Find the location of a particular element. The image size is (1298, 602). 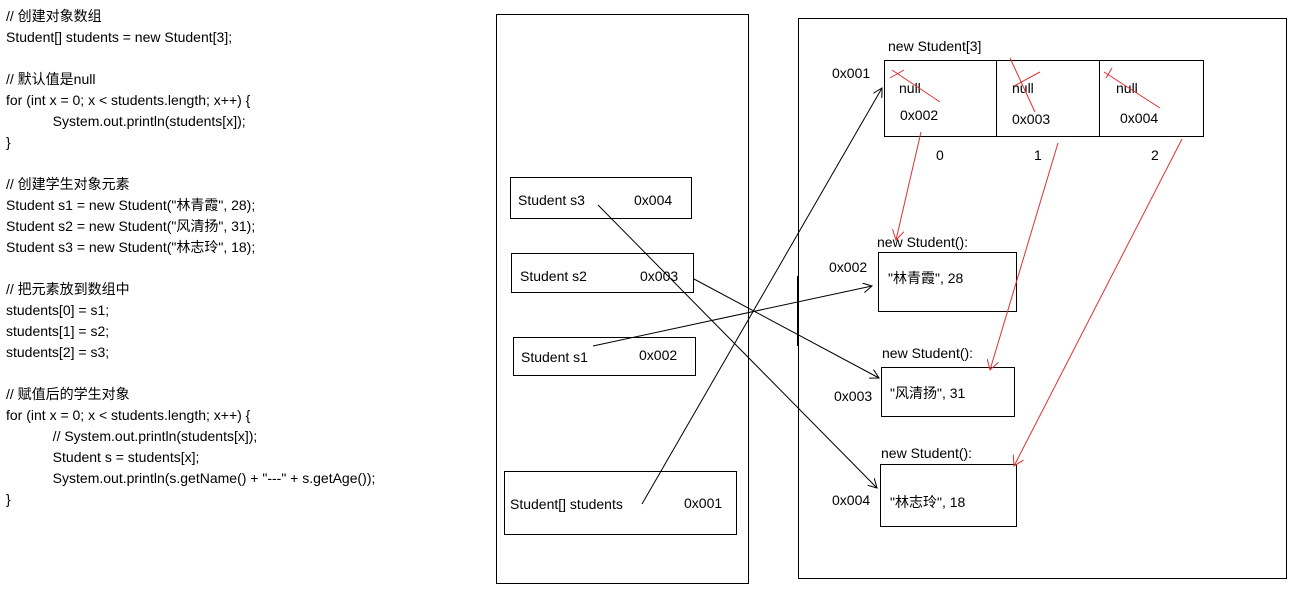

ref-arrow-s2 is located at coordinates (786, 328).